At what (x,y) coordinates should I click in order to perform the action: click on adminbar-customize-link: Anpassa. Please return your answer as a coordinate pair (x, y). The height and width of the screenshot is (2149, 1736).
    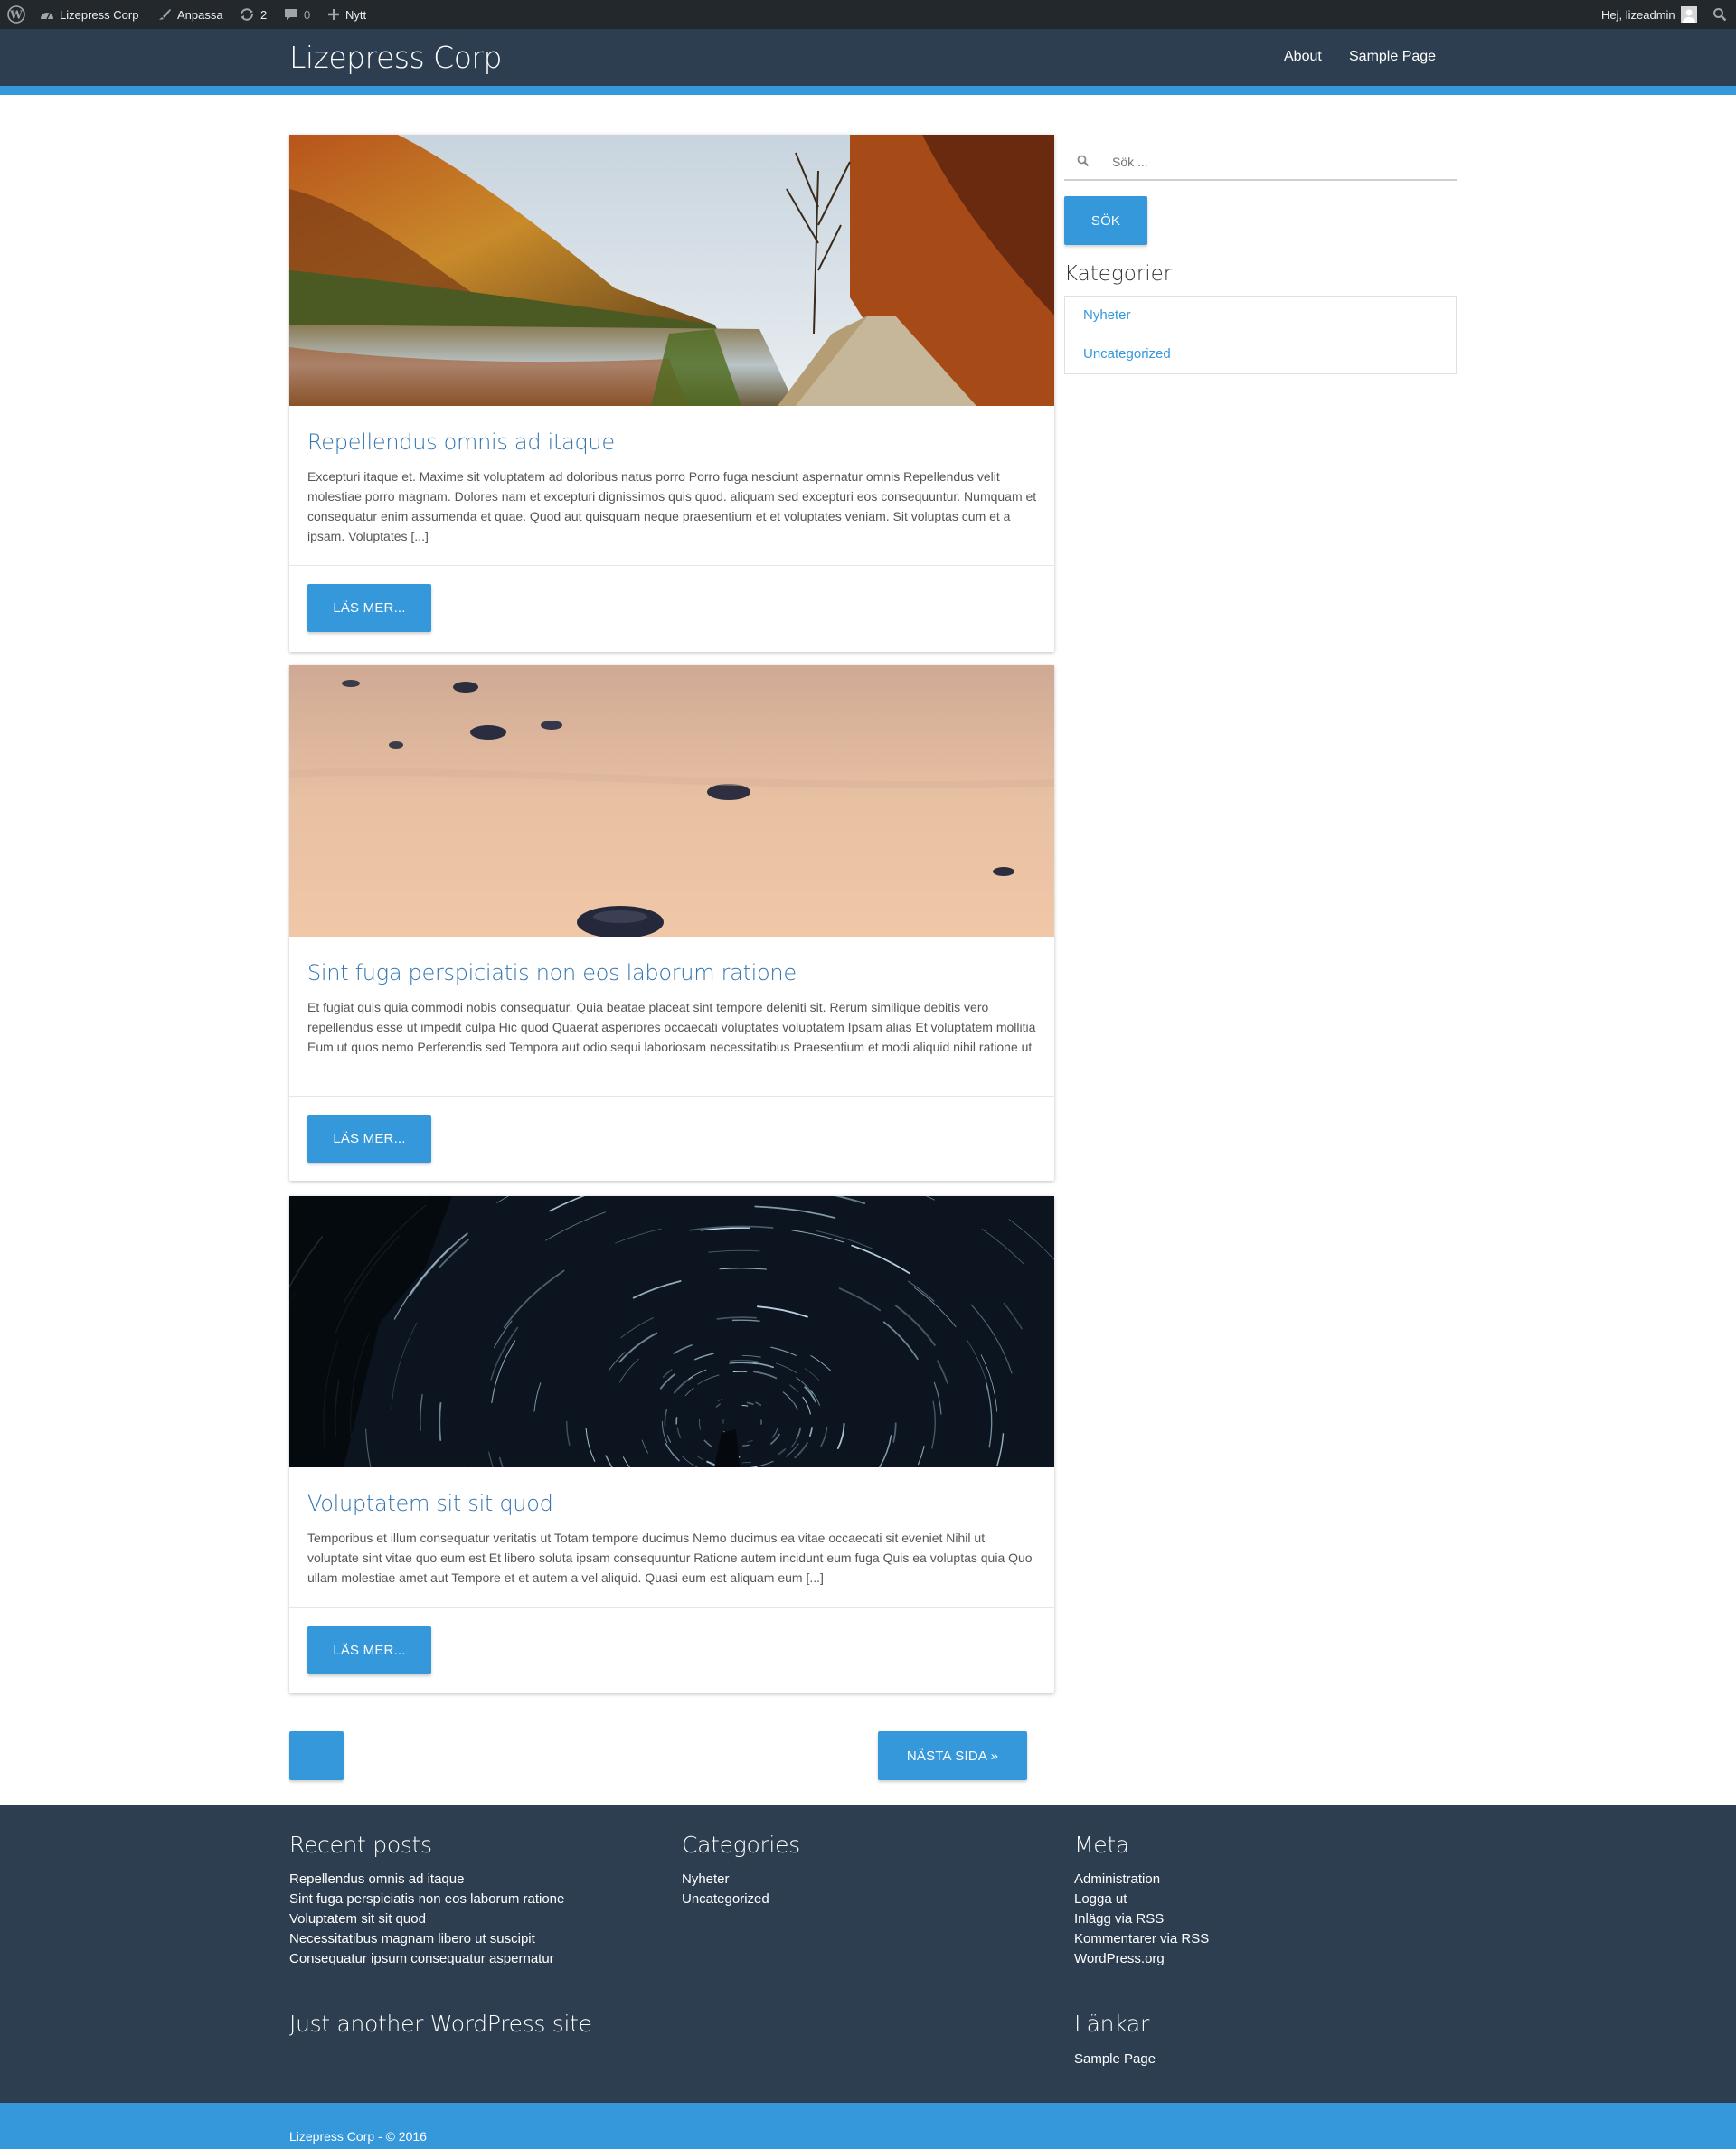
    Looking at the image, I should click on (190, 15).